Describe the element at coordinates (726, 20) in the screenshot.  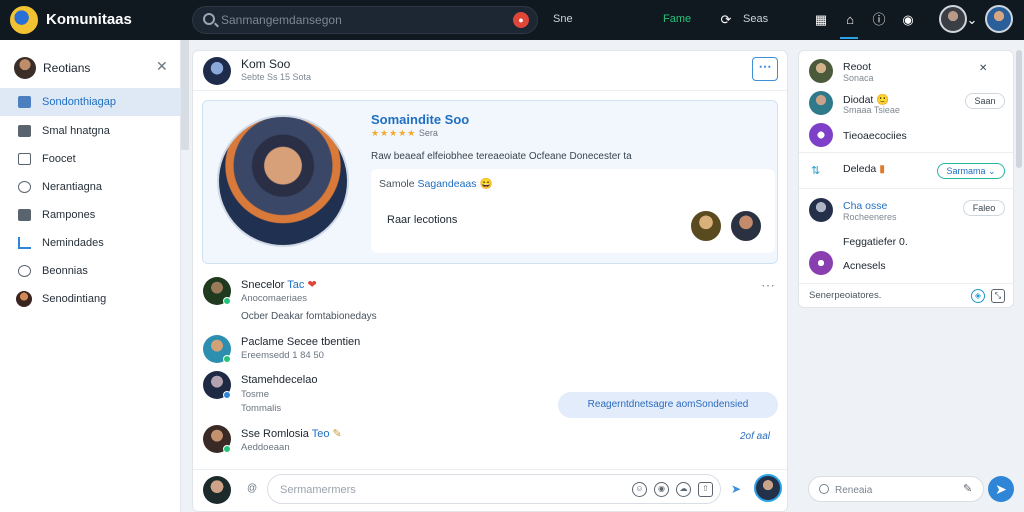
I see `refresh-icon: ⟳` at that location.